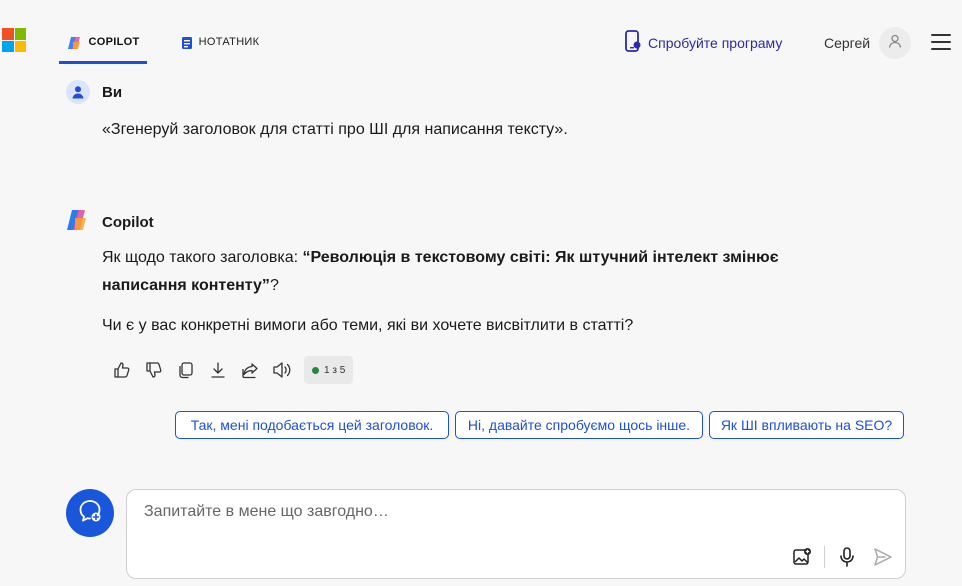 The image size is (962, 586). Describe the element at coordinates (847, 43) in the screenshot. I see `user-name: Сергей` at that location.